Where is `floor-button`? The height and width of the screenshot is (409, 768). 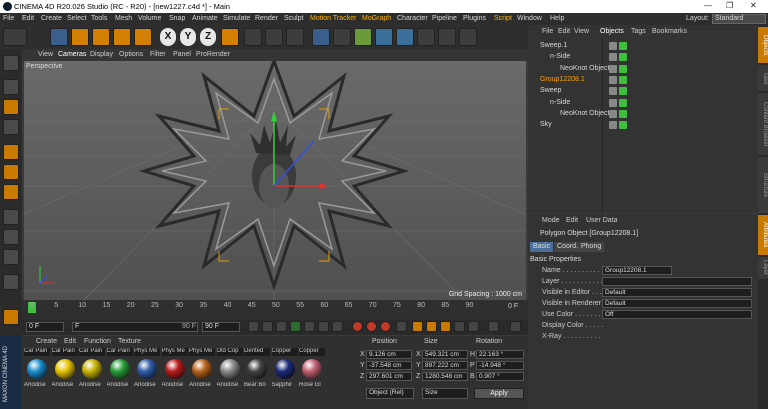 floor-button is located at coordinates (426, 37).